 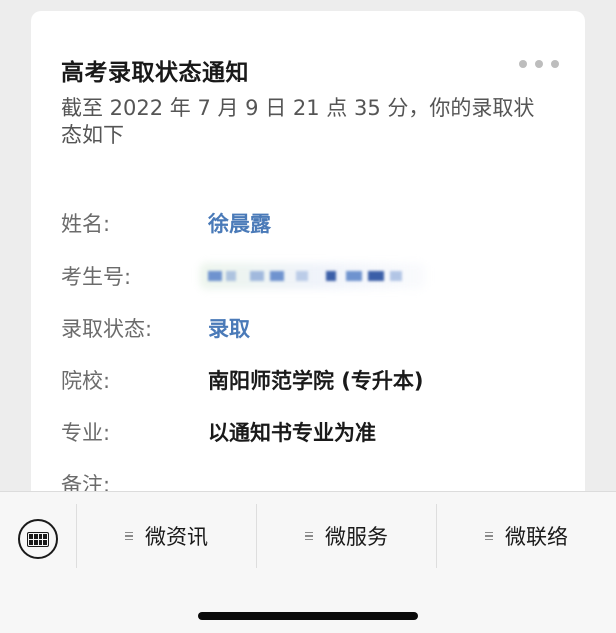 What do you see at coordinates (155, 328) in the screenshot?
I see `field-row-admission-status: 录取状态: 录取` at bounding box center [155, 328].